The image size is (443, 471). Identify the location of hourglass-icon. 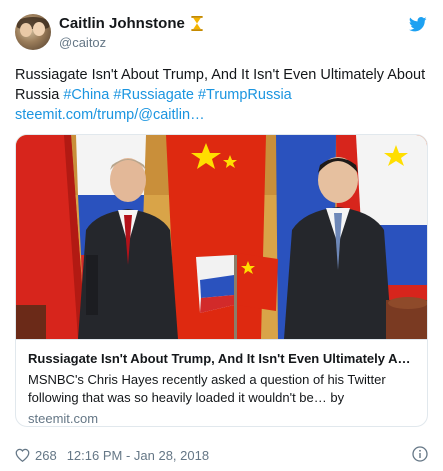
(197, 23).